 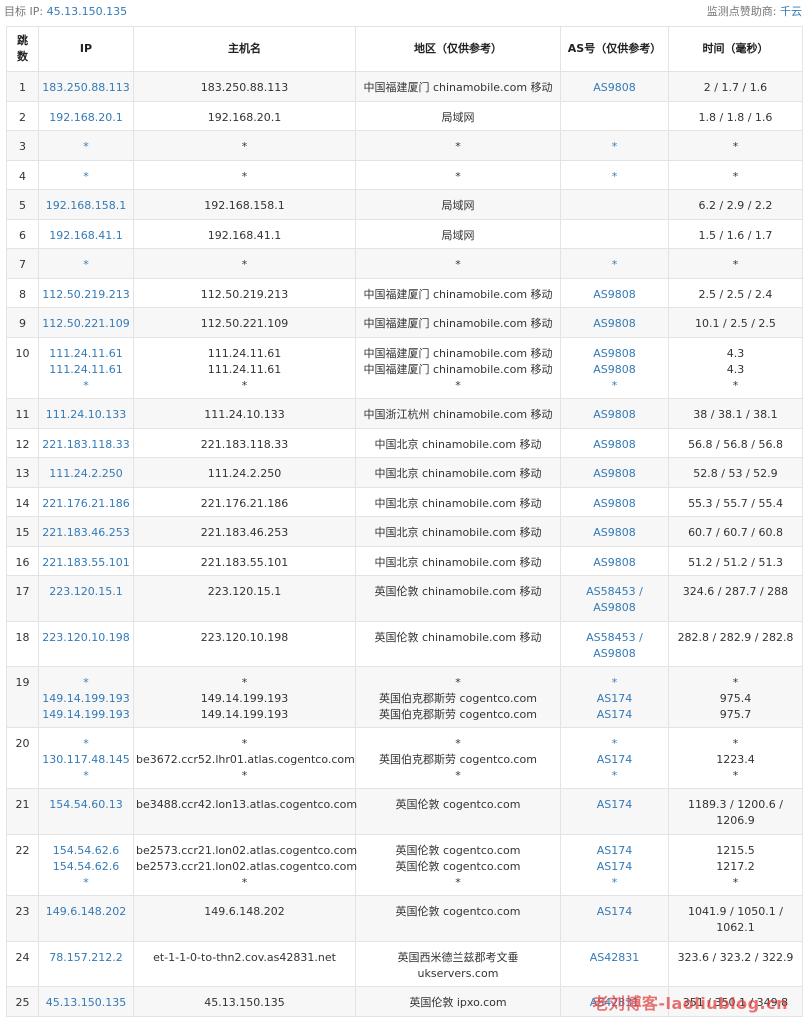 What do you see at coordinates (735, 918) in the screenshot?
I see `time-cell: 1041.9 / 1050.1 / 1062.1` at bounding box center [735, 918].